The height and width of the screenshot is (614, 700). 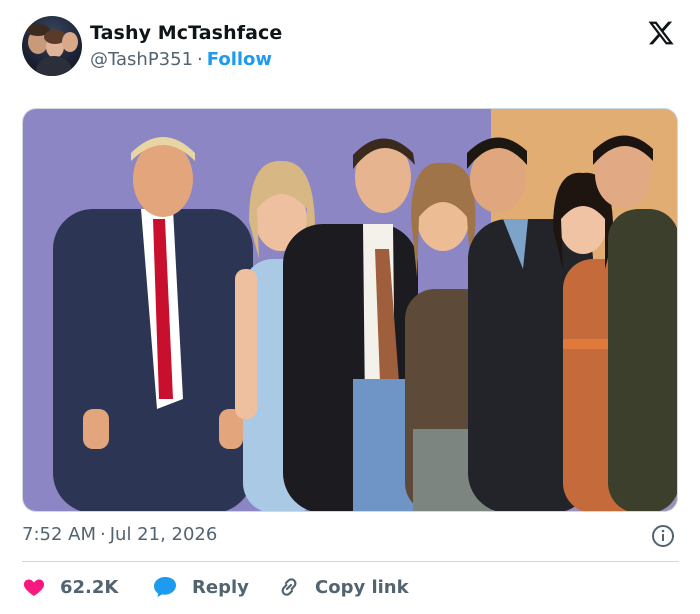 I want to click on link-icon, so click(x=289, y=587).